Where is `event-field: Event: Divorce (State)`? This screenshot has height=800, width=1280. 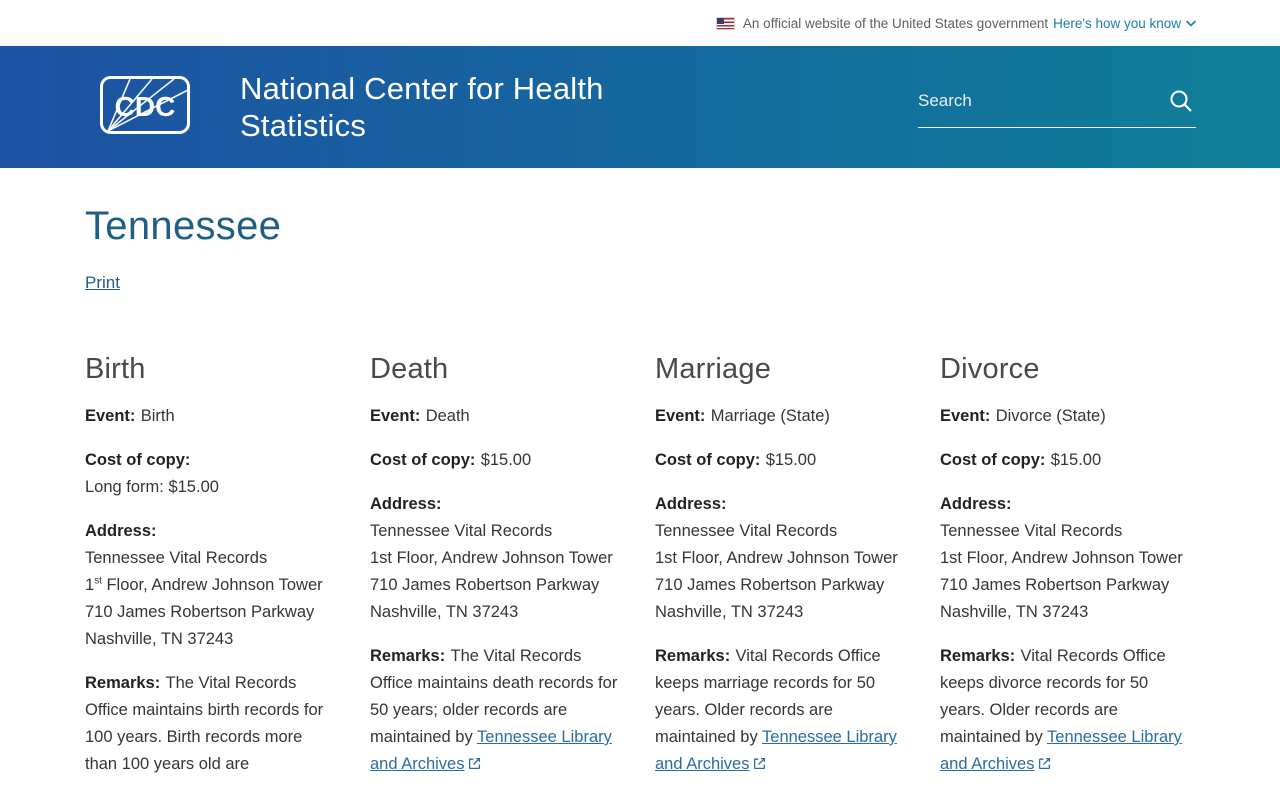
event-field: Event: Divorce (State) is located at coordinates (1065, 416).